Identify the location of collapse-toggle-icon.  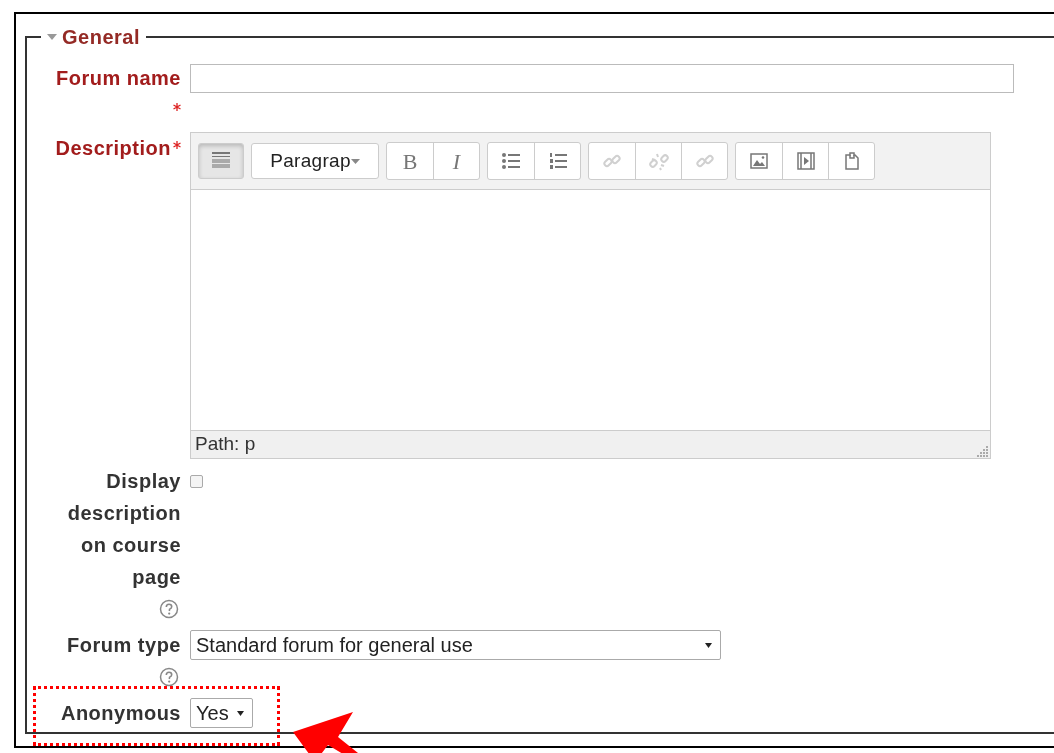
(52, 37).